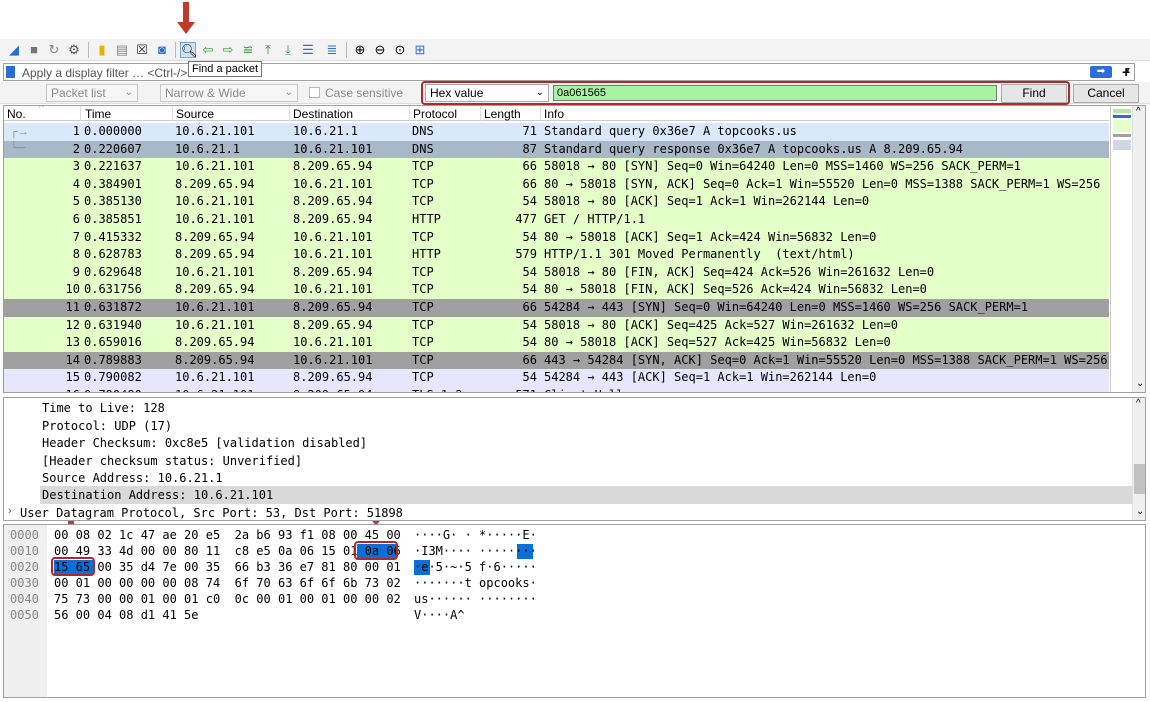  Describe the element at coordinates (475, 567) in the screenshot. I see `bytes-ascii: ·e·5·~·5 f·6·····` at that location.